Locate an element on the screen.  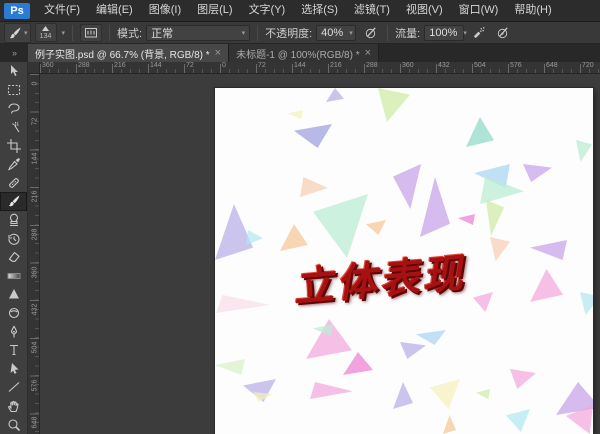
dodge-tool is located at coordinates (13, 313).